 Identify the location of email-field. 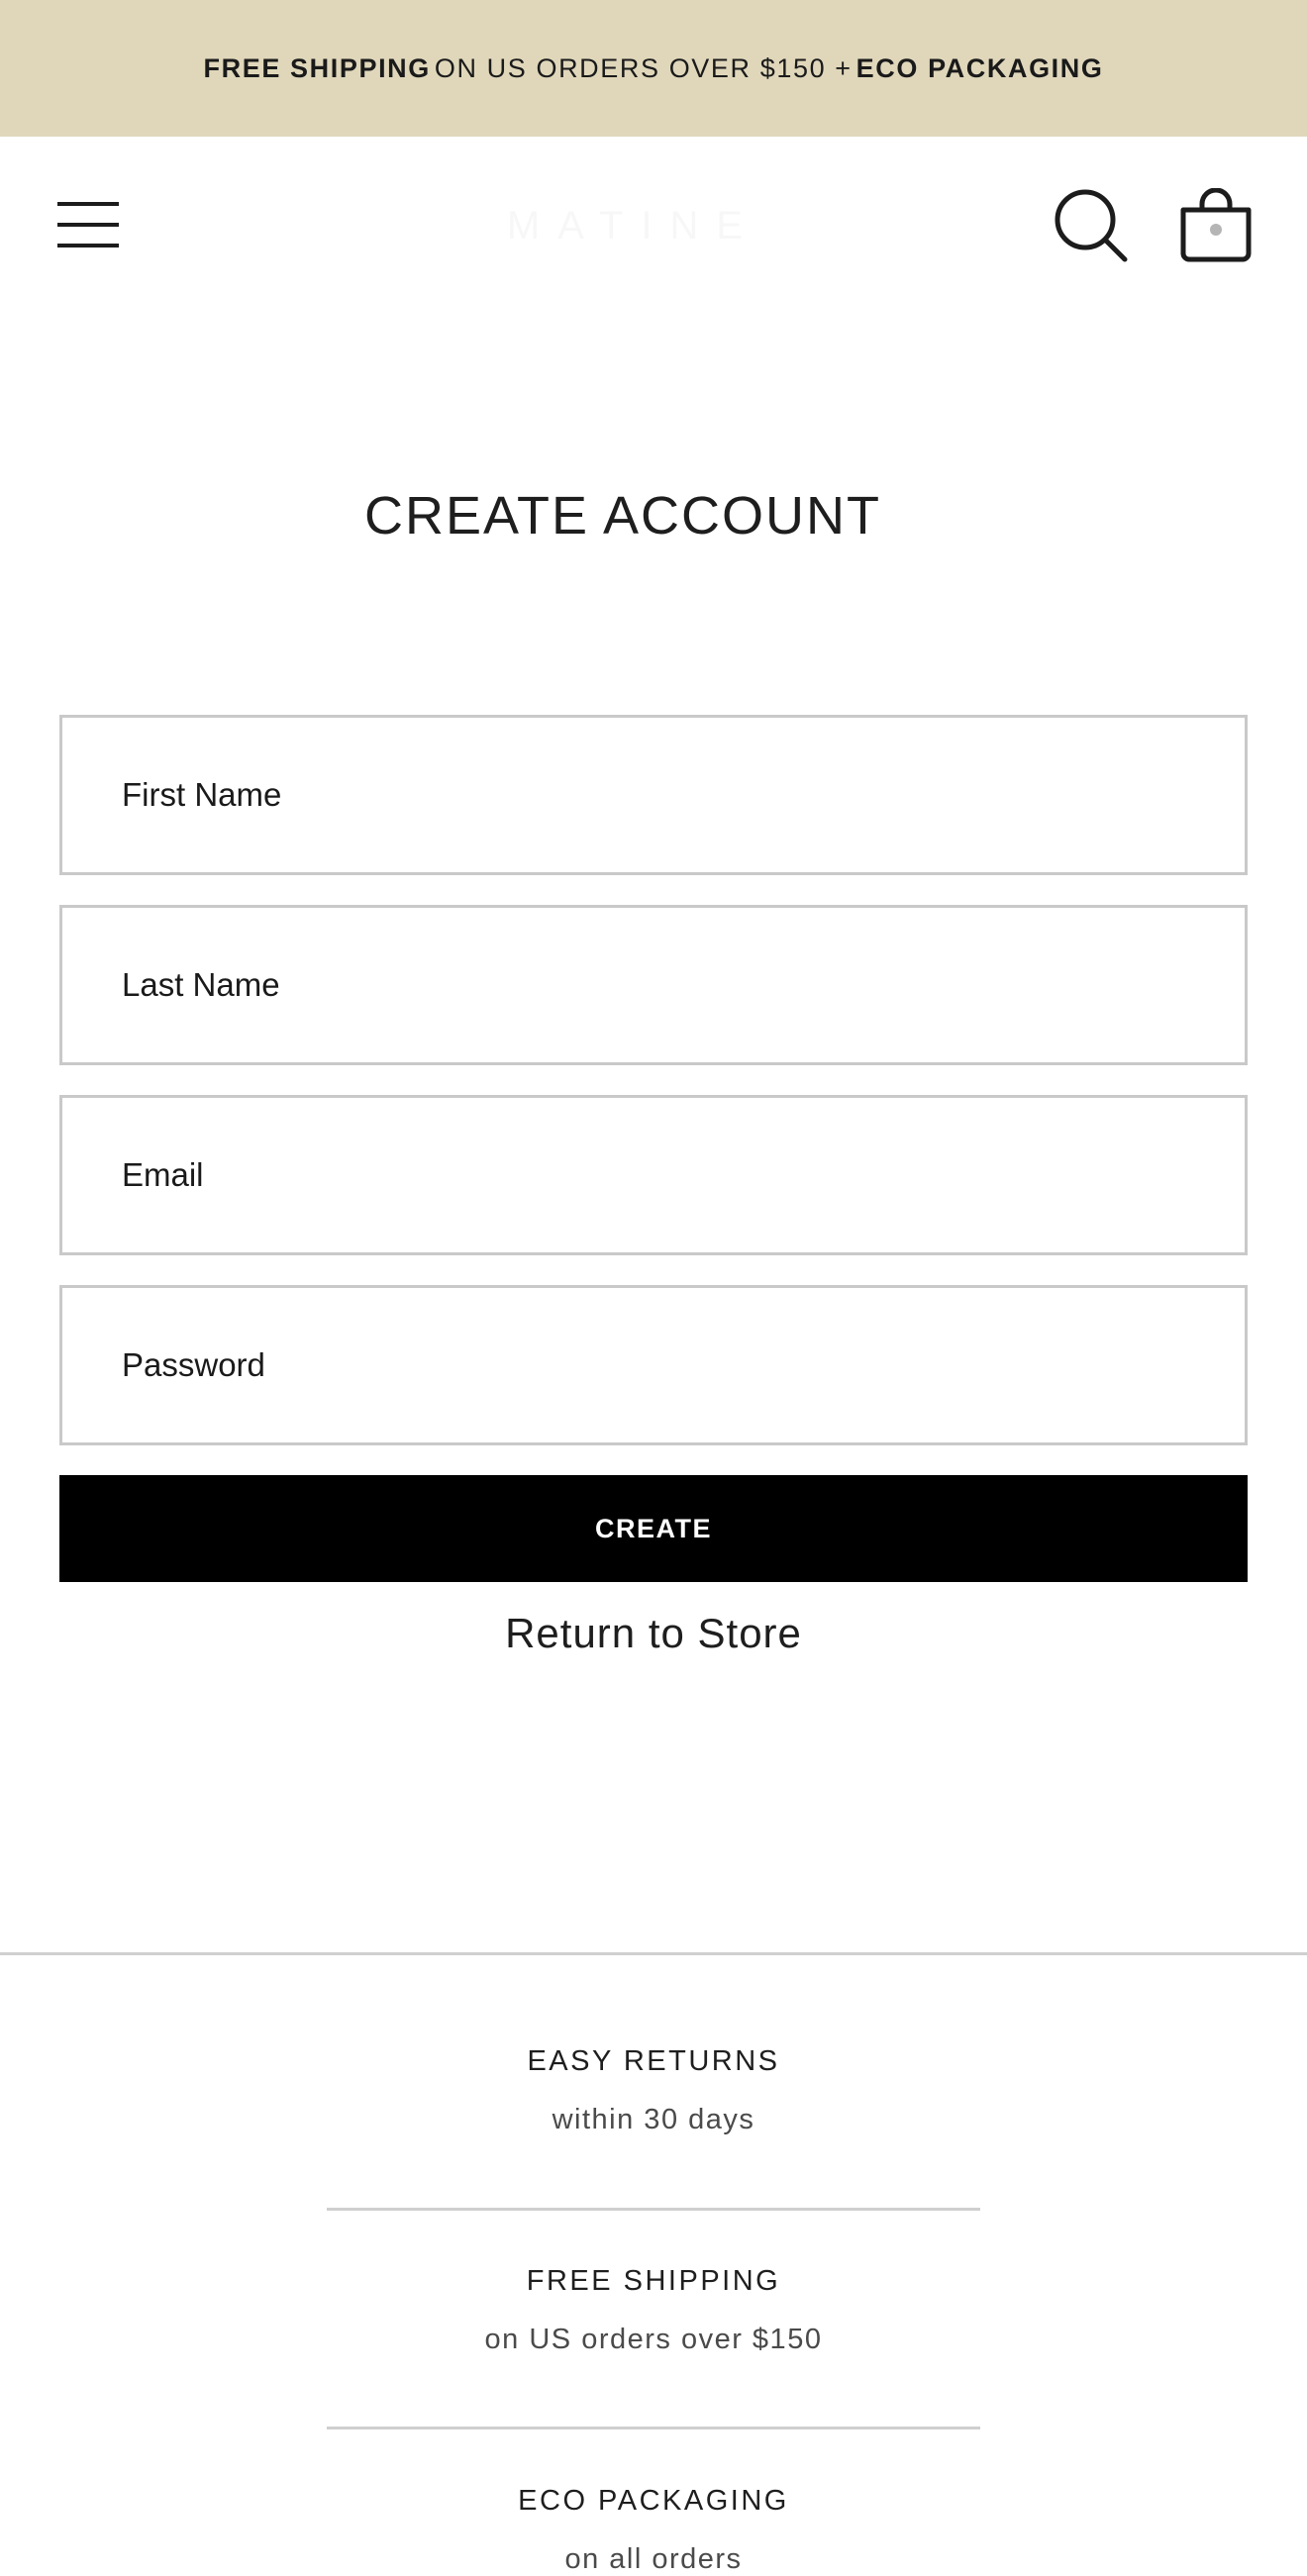
(653, 1175).